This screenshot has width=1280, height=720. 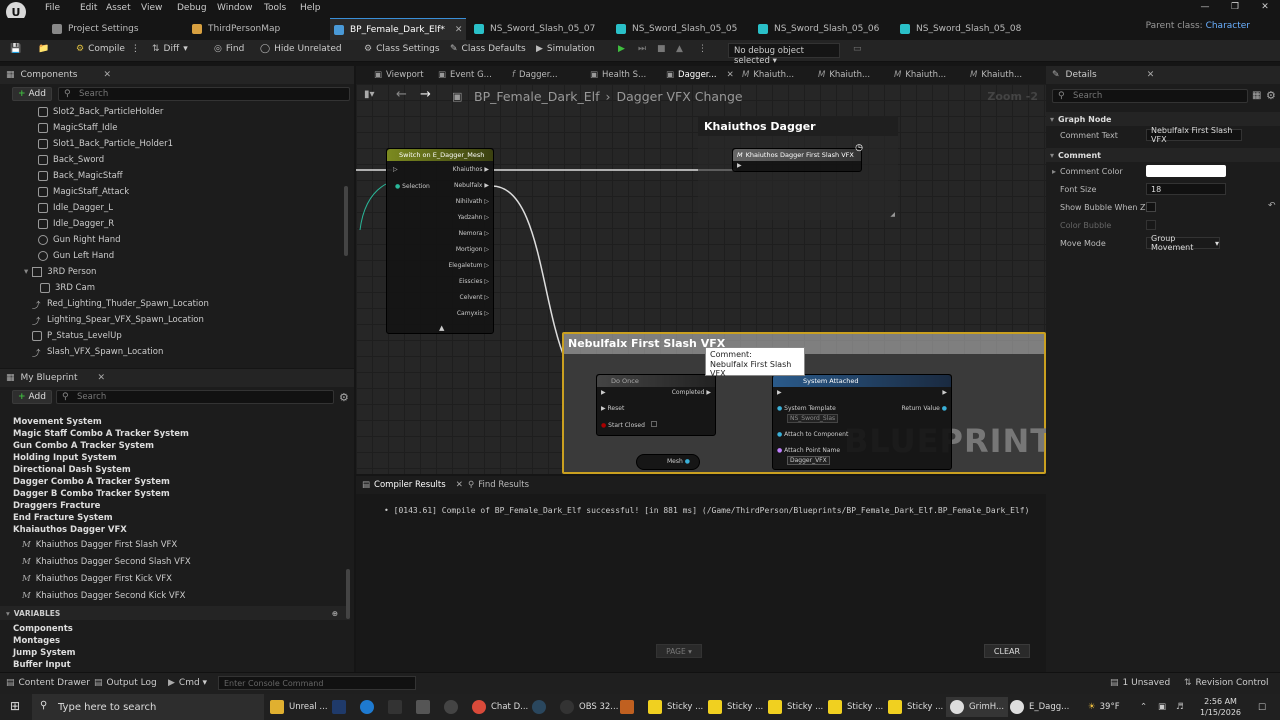 What do you see at coordinates (1228, 26) in the screenshot?
I see `parent-class-link: Character` at bounding box center [1228, 26].